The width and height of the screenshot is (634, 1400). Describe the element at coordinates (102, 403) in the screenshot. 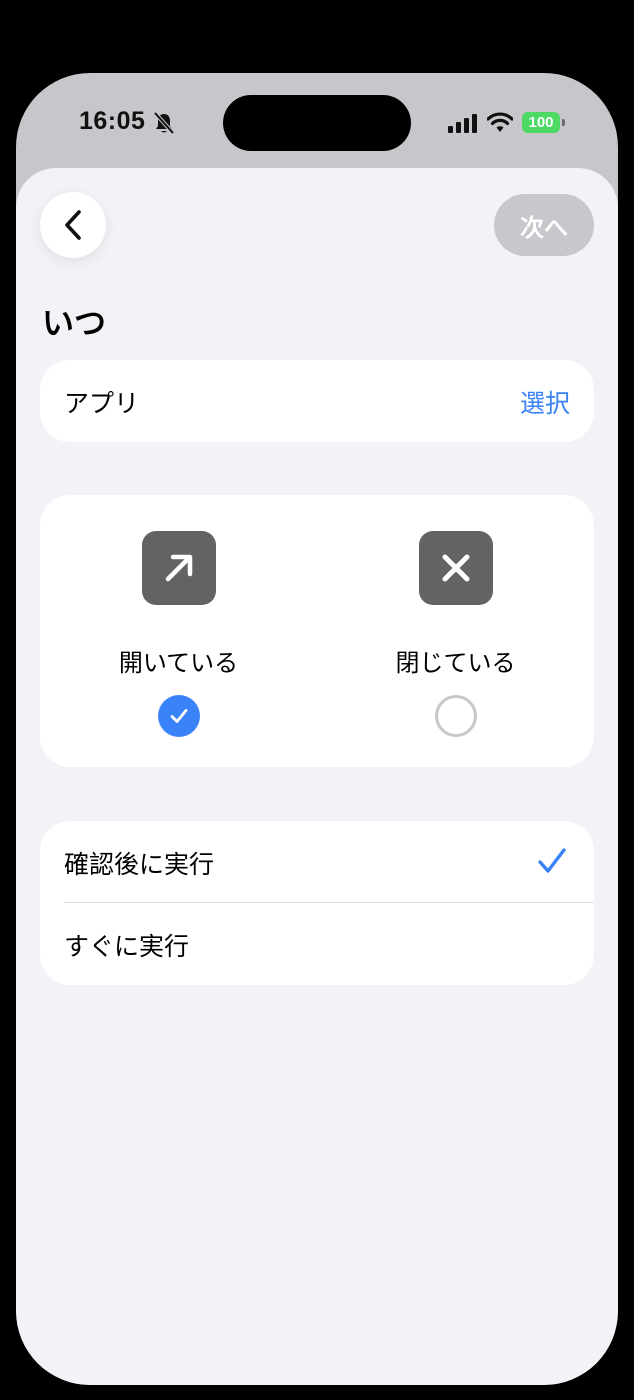

I see `app-row-label: アプリ` at that location.